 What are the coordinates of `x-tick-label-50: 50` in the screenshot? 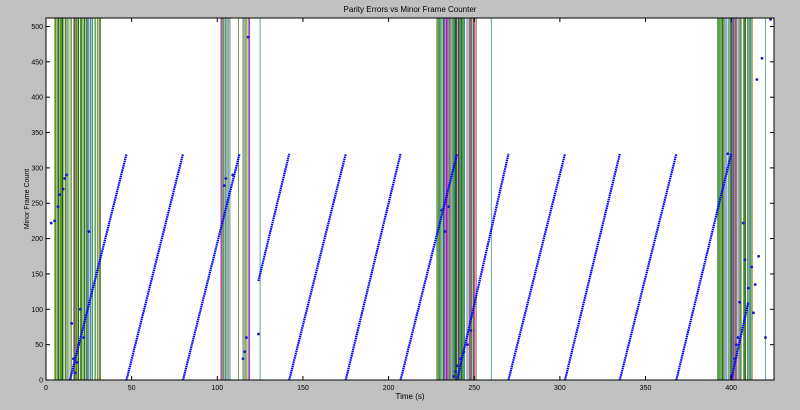 It's located at (132, 388).